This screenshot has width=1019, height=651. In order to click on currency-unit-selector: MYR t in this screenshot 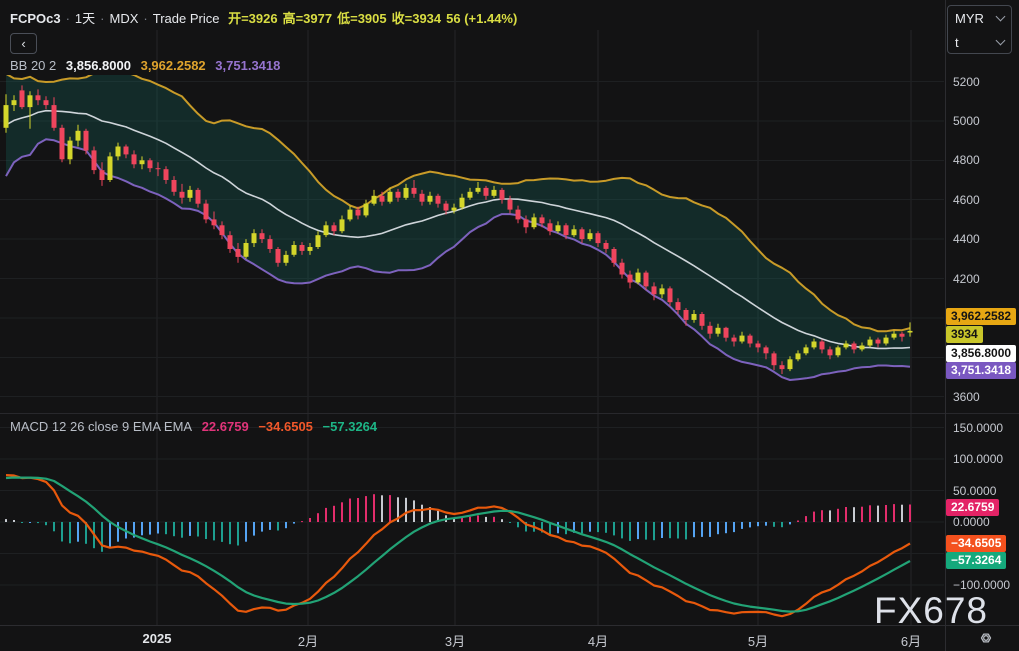, I will do `click(979, 29)`.